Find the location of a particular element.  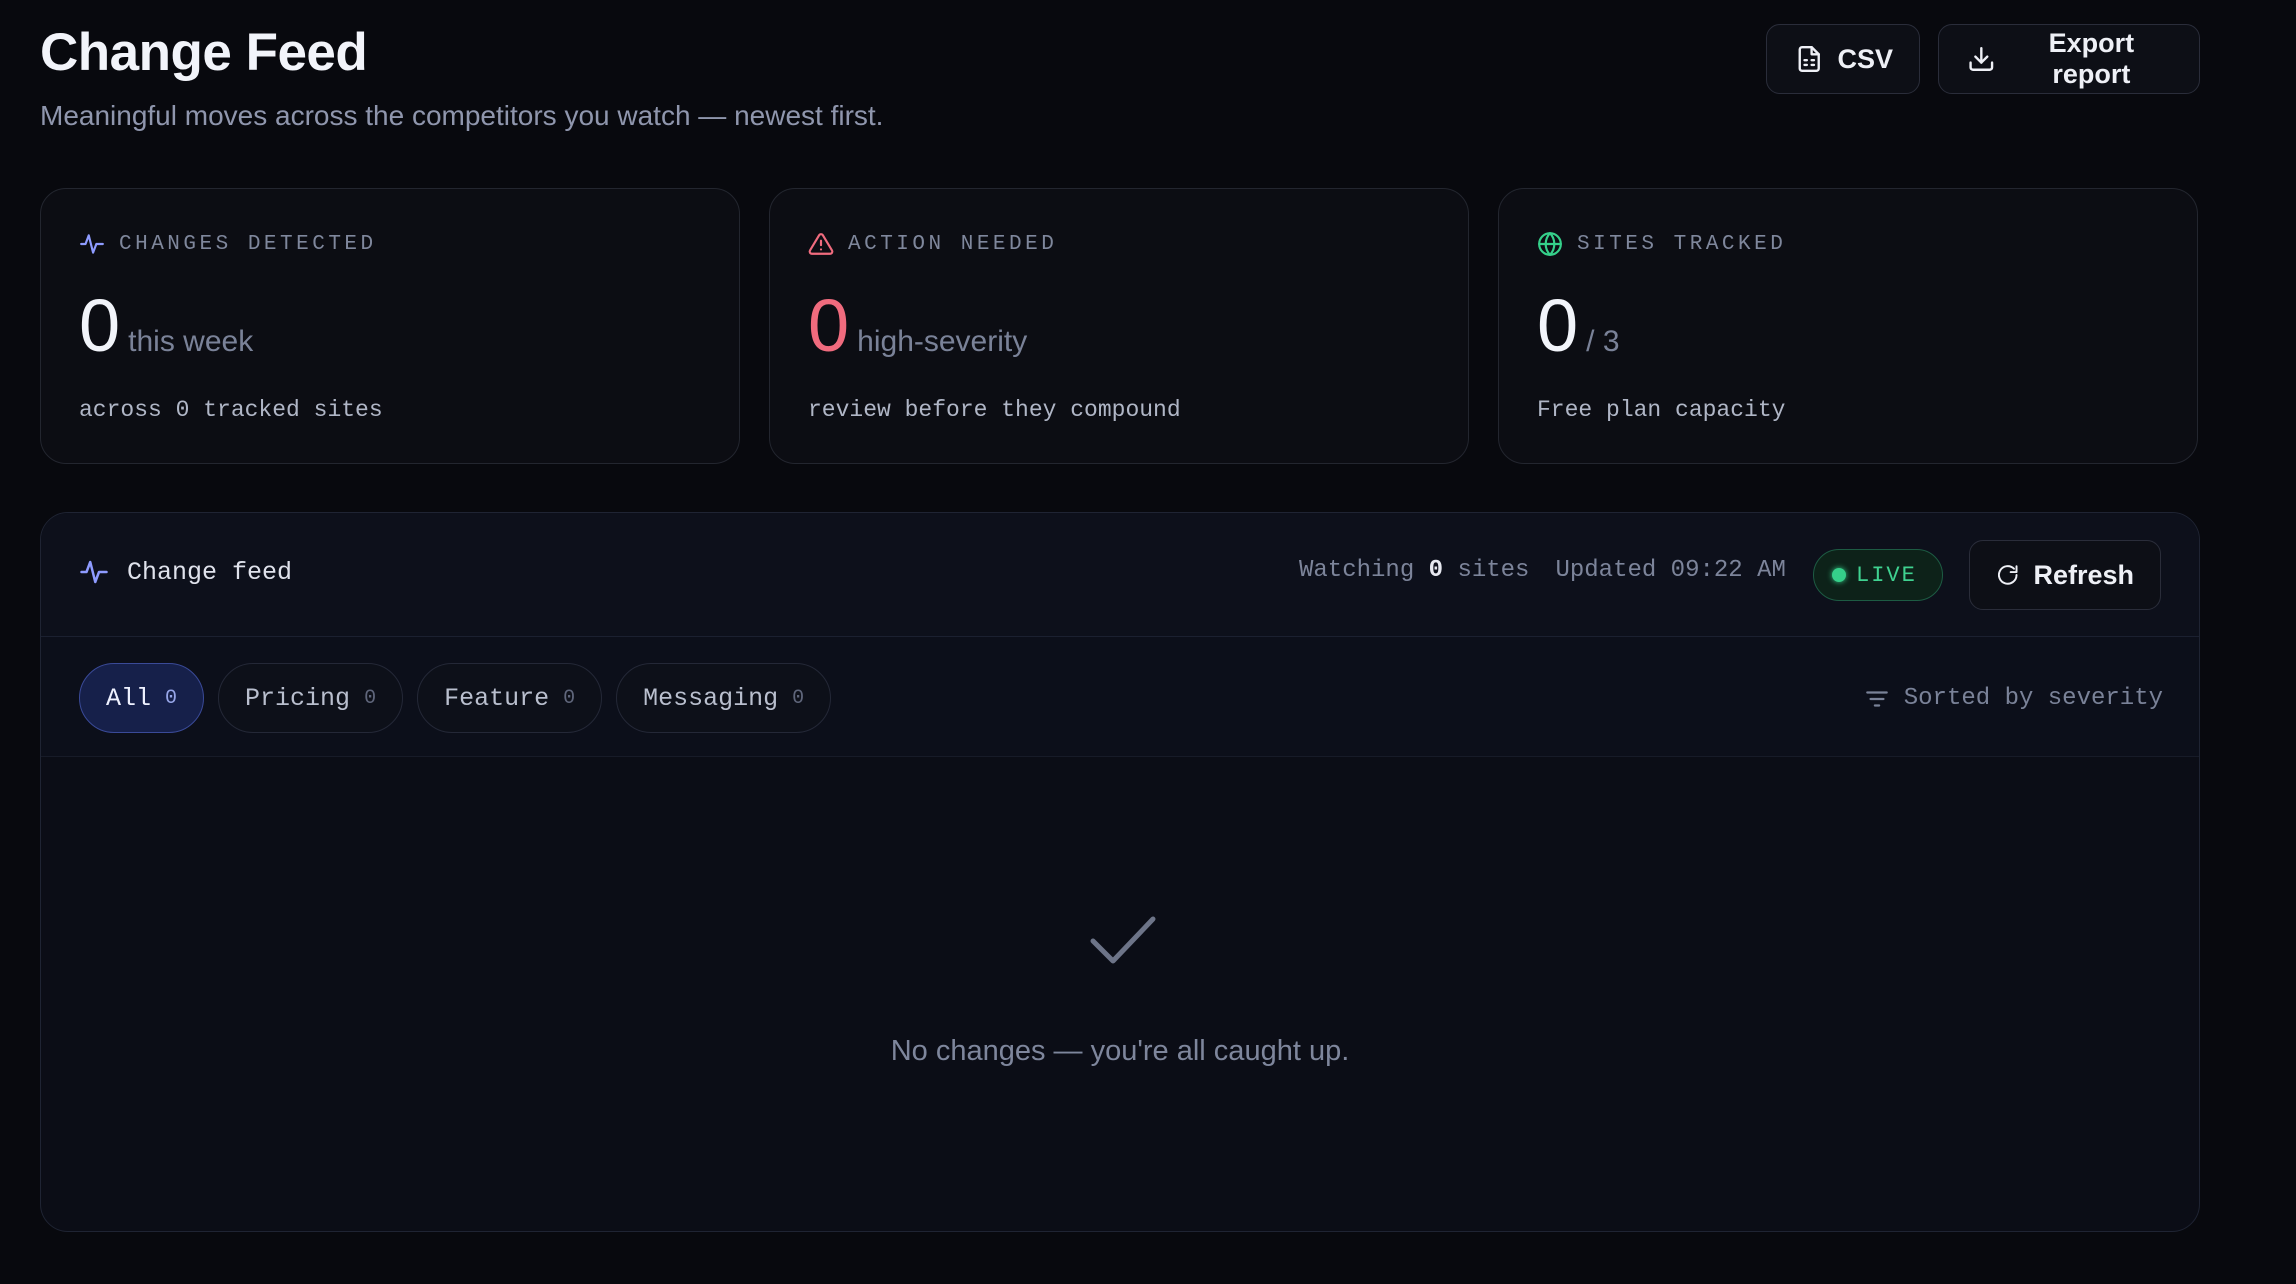

updated-timestamp: Updated 09:22 AM is located at coordinates (1670, 570).